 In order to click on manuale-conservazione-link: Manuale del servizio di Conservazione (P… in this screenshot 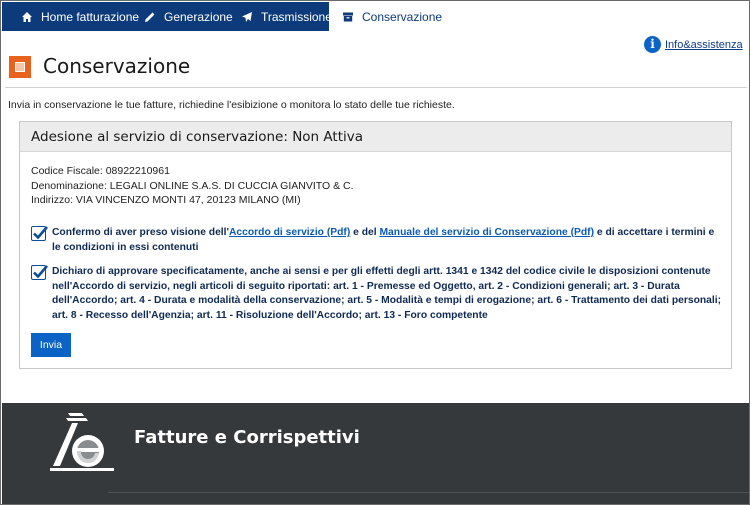, I will do `click(486, 232)`.